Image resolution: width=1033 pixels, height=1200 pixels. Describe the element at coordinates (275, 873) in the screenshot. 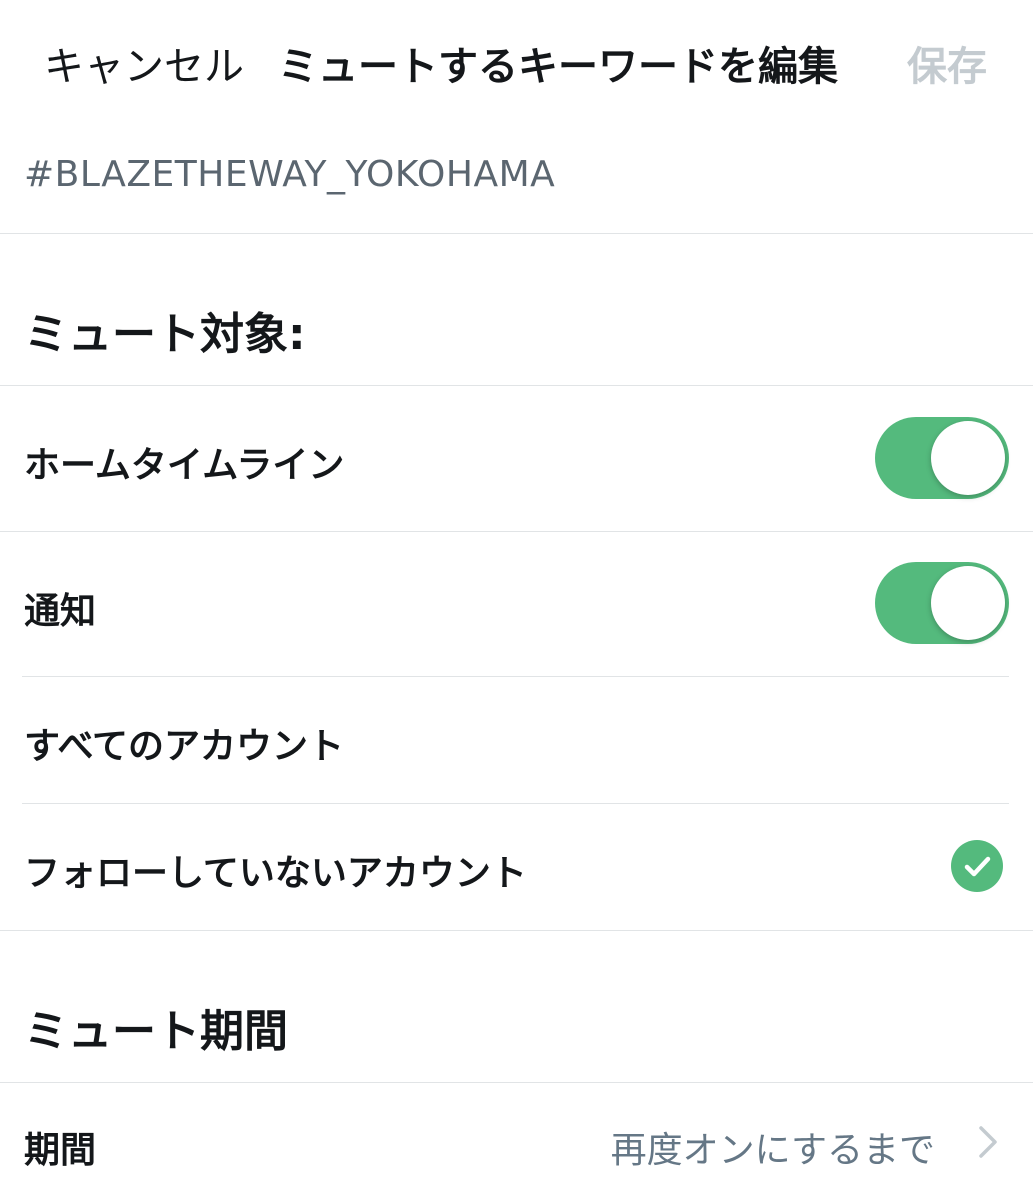

I see `not-followed-accounts-label: フォローしていないアカウント` at that location.